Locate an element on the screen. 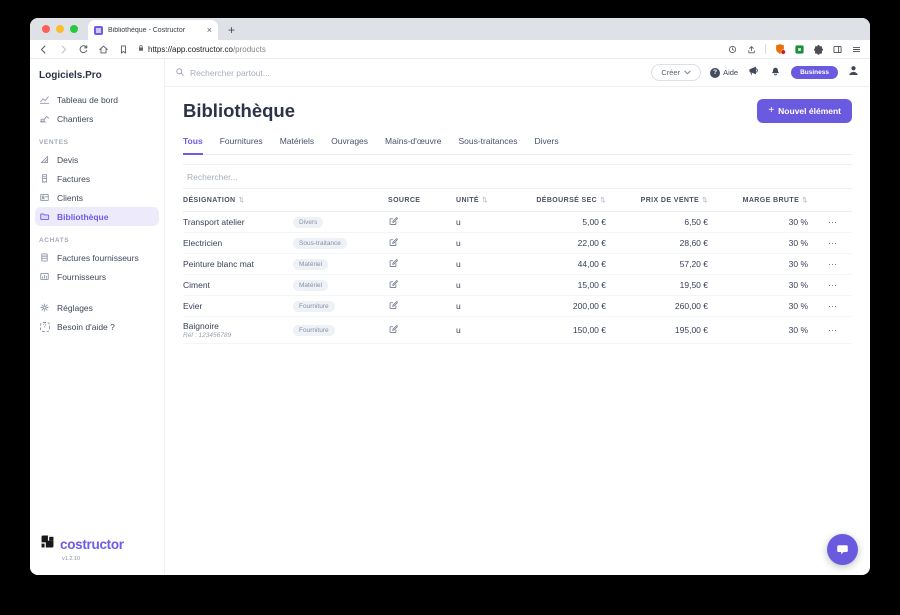 This screenshot has width=900, height=615. create-button: Créer is located at coordinates (676, 72).